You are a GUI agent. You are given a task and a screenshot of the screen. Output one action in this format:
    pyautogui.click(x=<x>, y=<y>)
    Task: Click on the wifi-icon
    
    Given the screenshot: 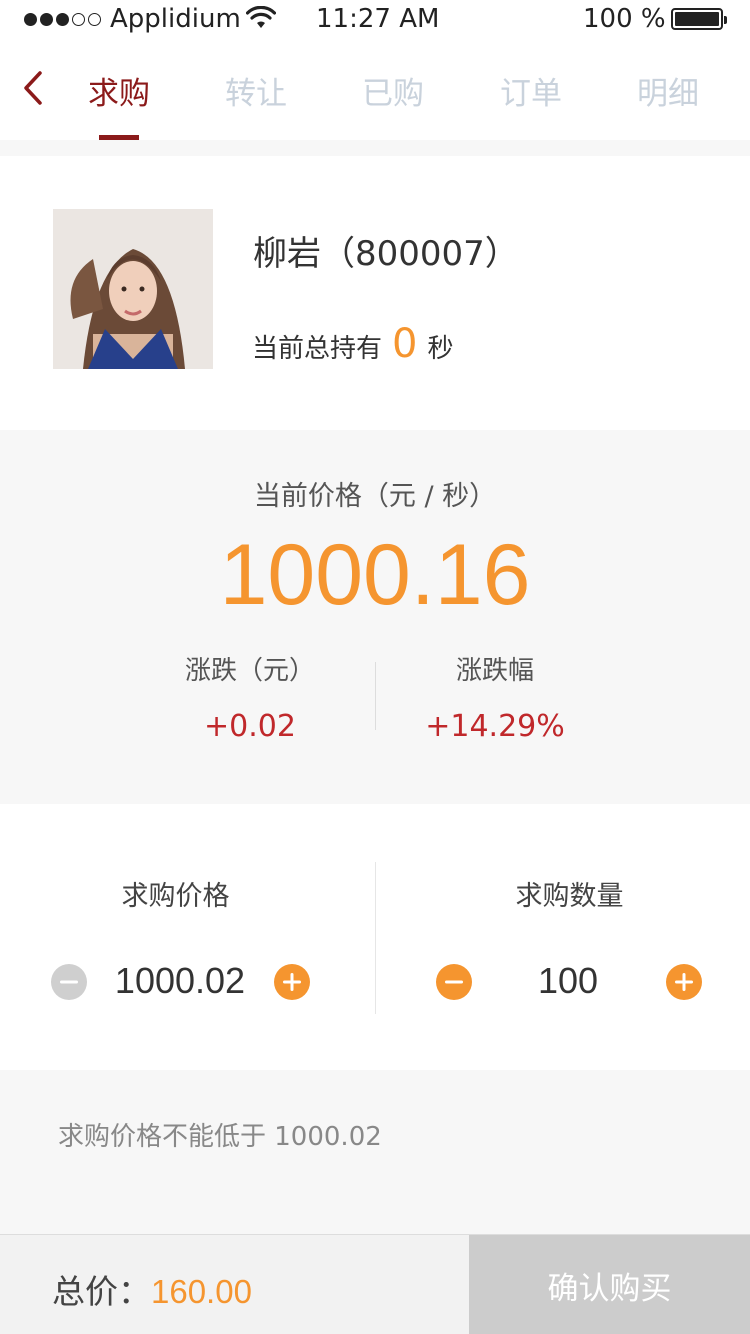 What is the action you would take?
    pyautogui.click(x=261, y=17)
    